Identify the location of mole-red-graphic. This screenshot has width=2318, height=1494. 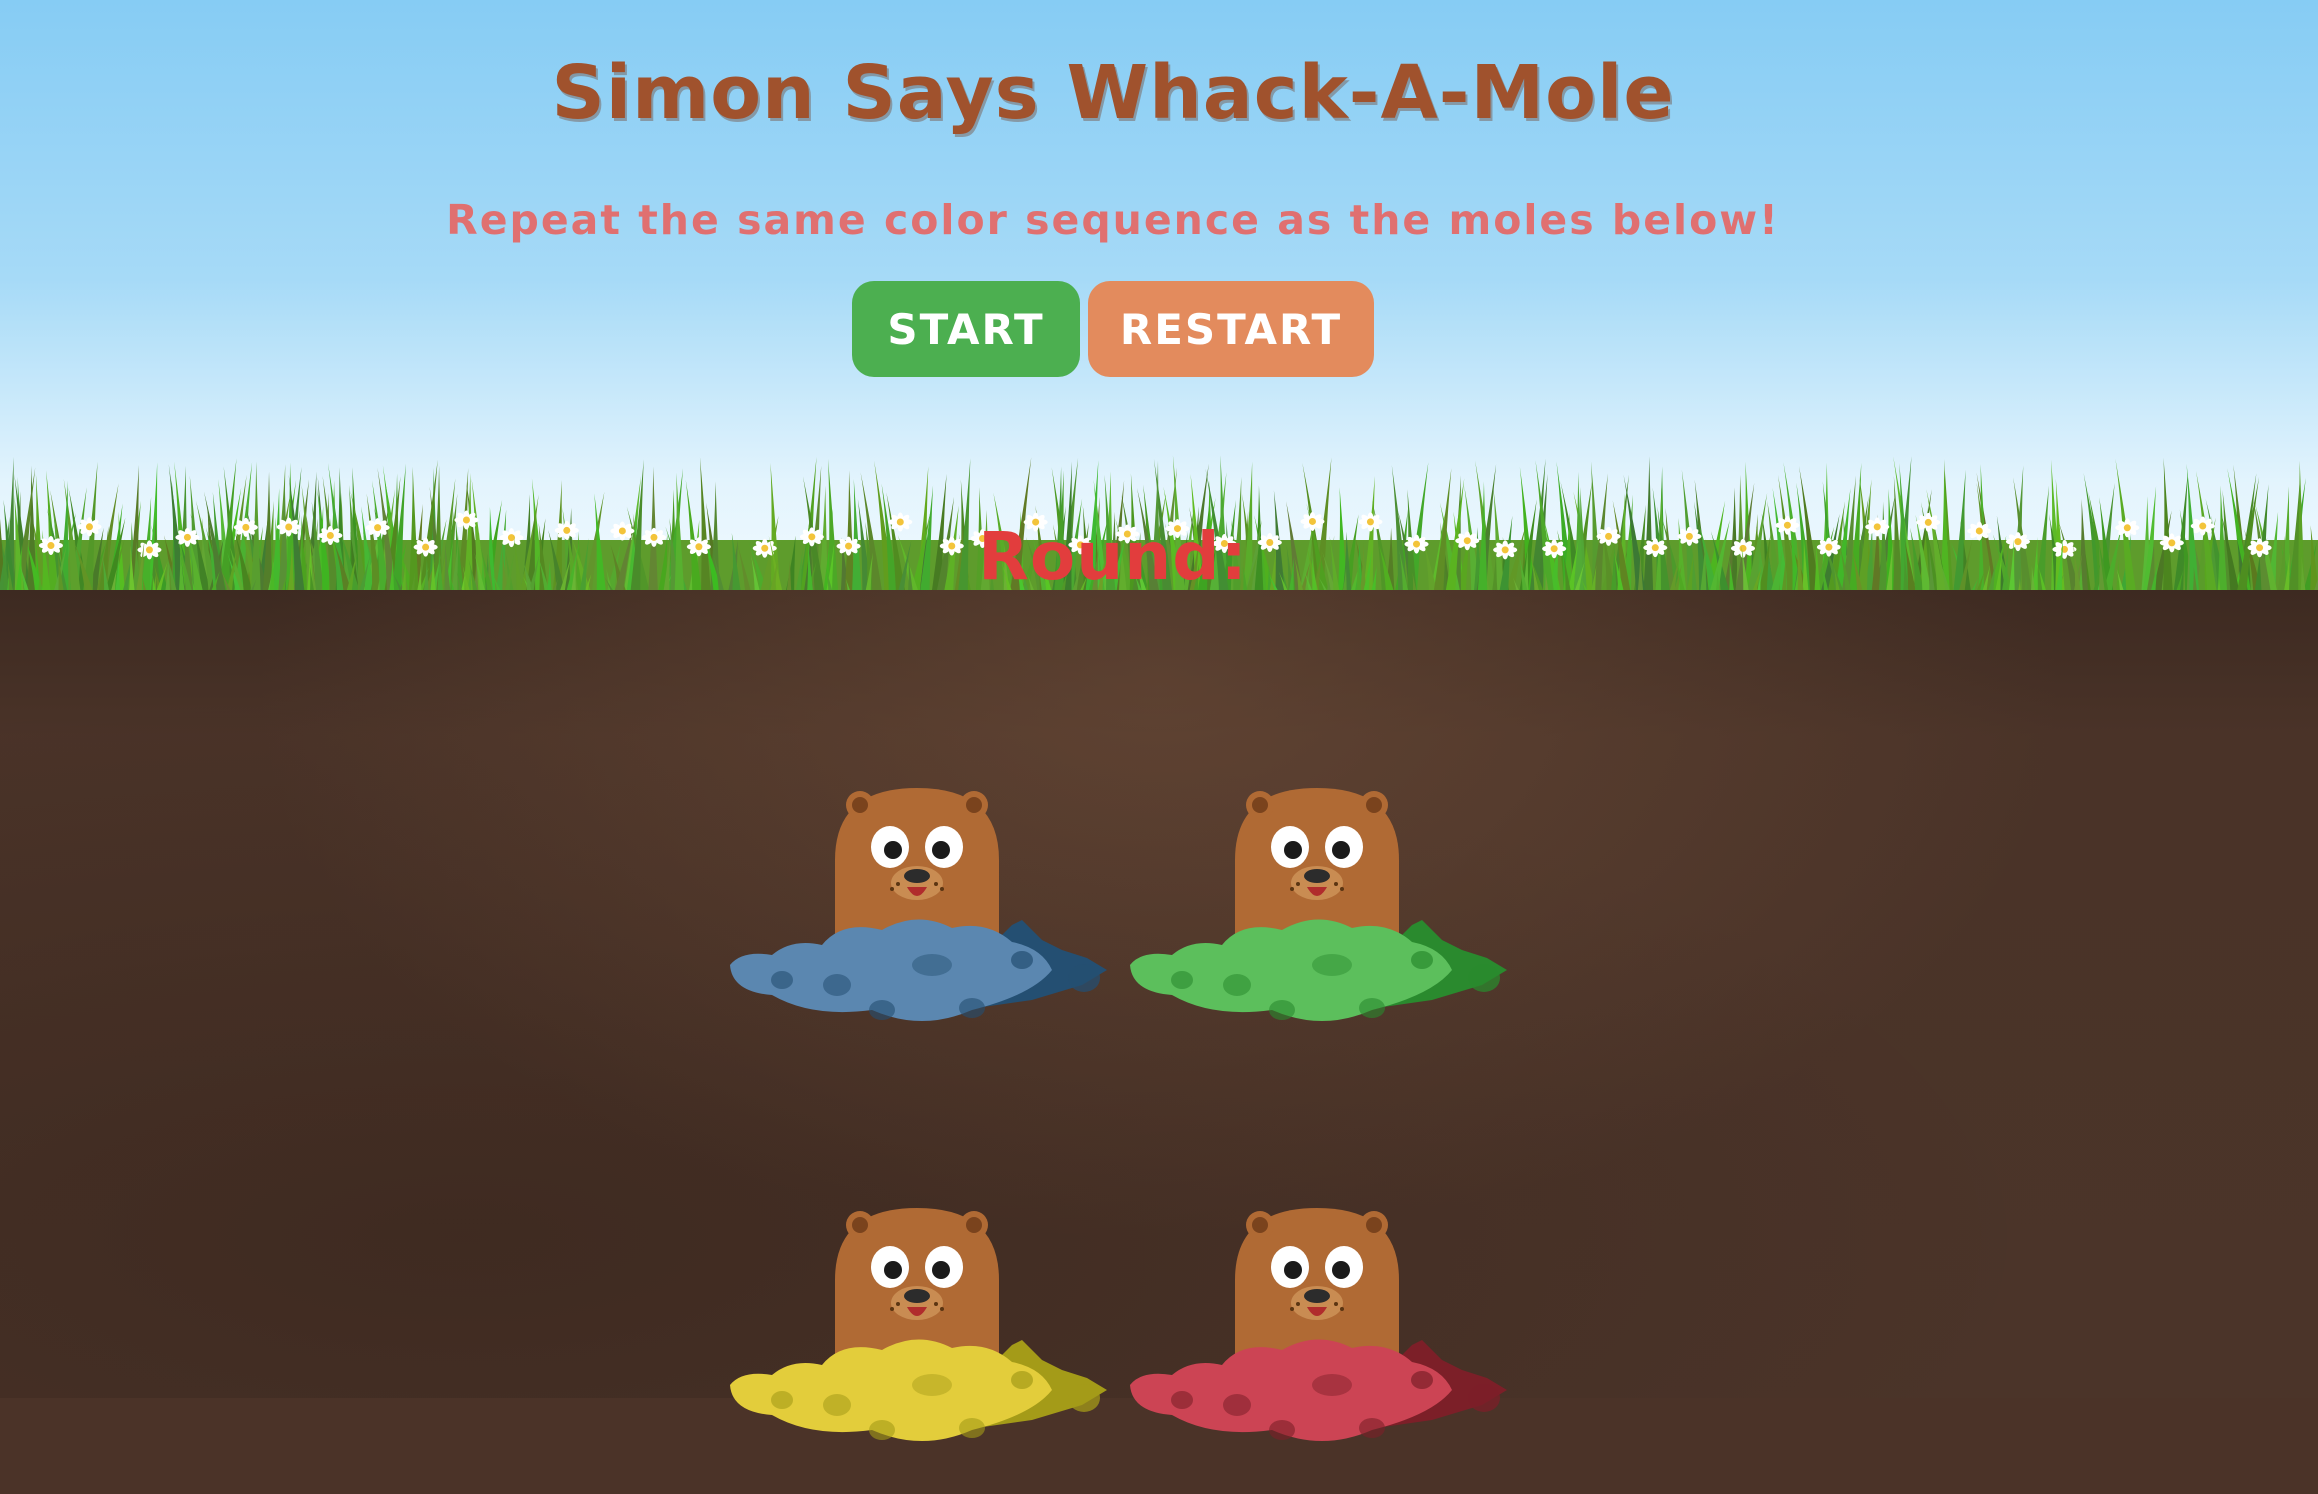
(1318, 1324).